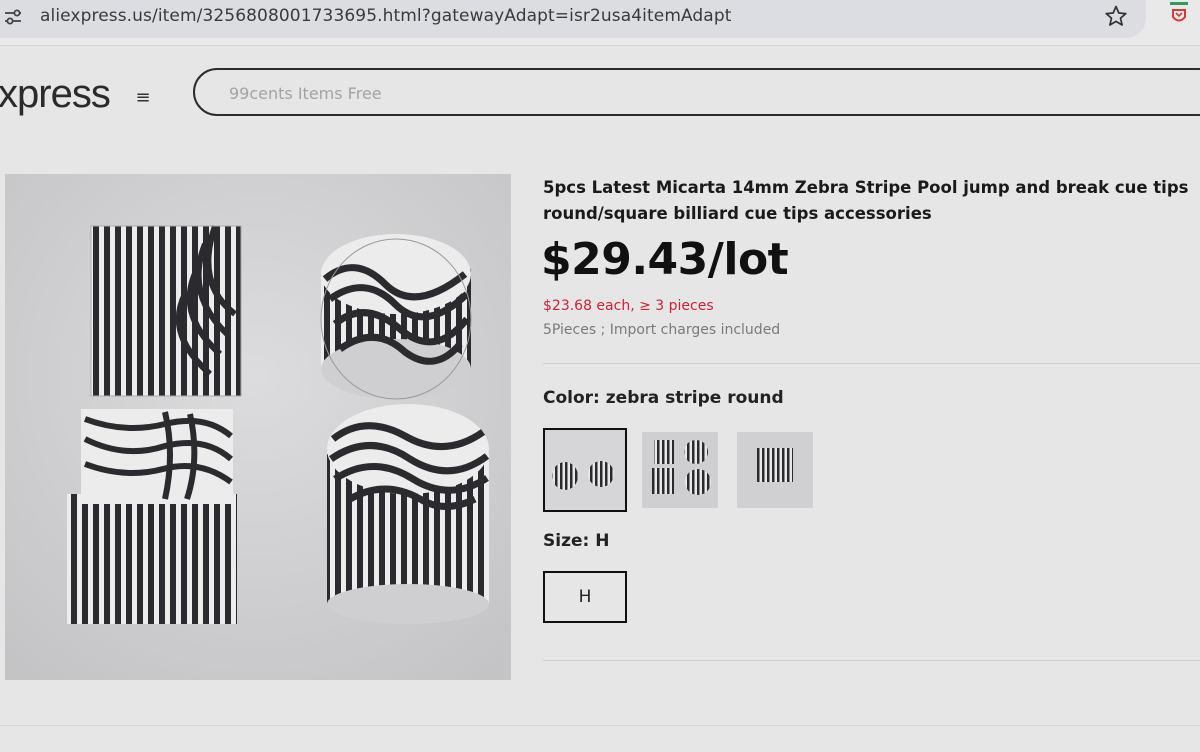 Image resolution: width=1200 pixels, height=752 pixels. Describe the element at coordinates (694, 398) in the screenshot. I see `color-selected-value: zebra stripe round` at that location.